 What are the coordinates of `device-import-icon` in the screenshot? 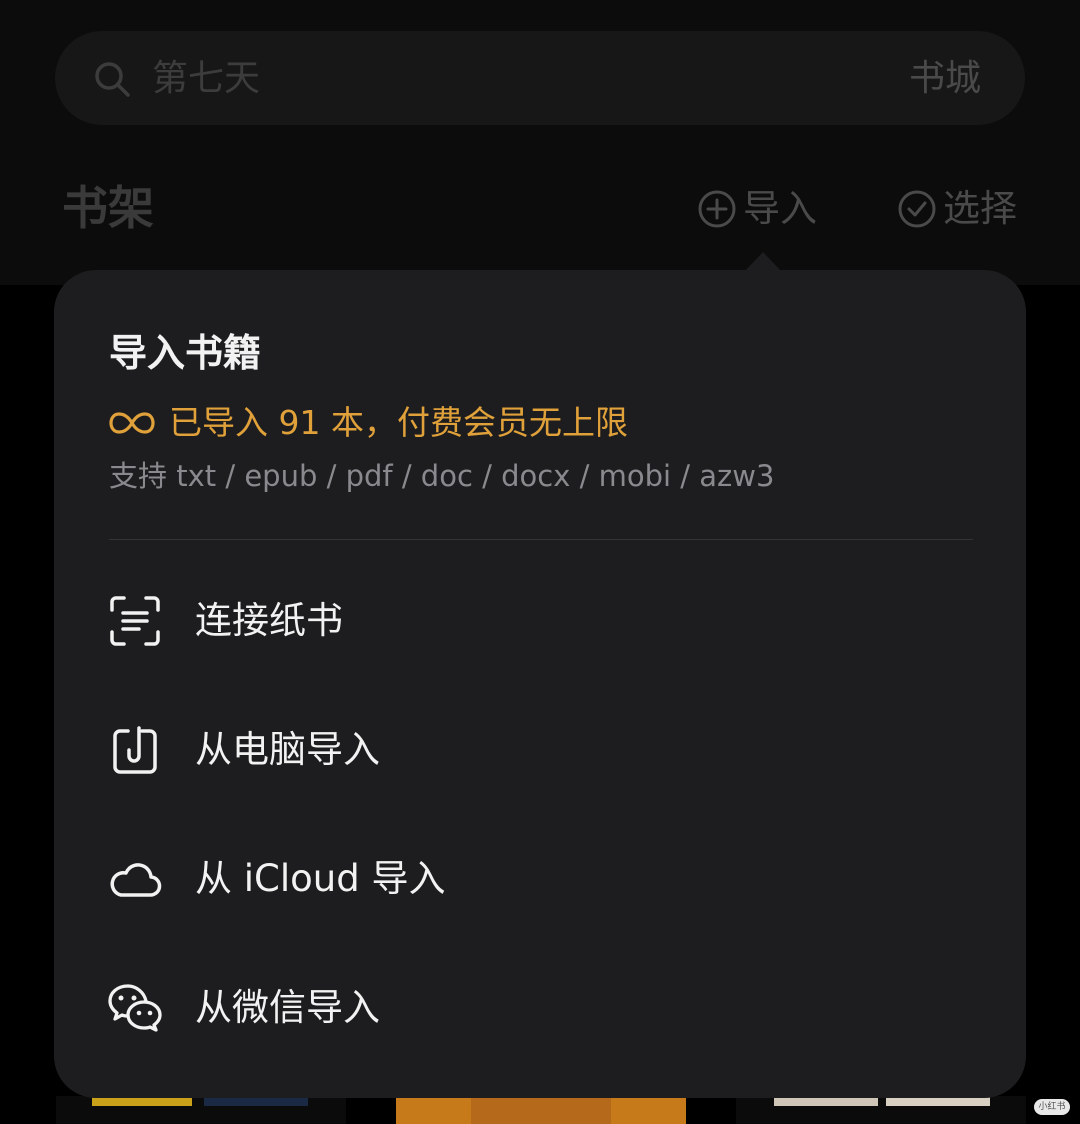 It's located at (135, 750).